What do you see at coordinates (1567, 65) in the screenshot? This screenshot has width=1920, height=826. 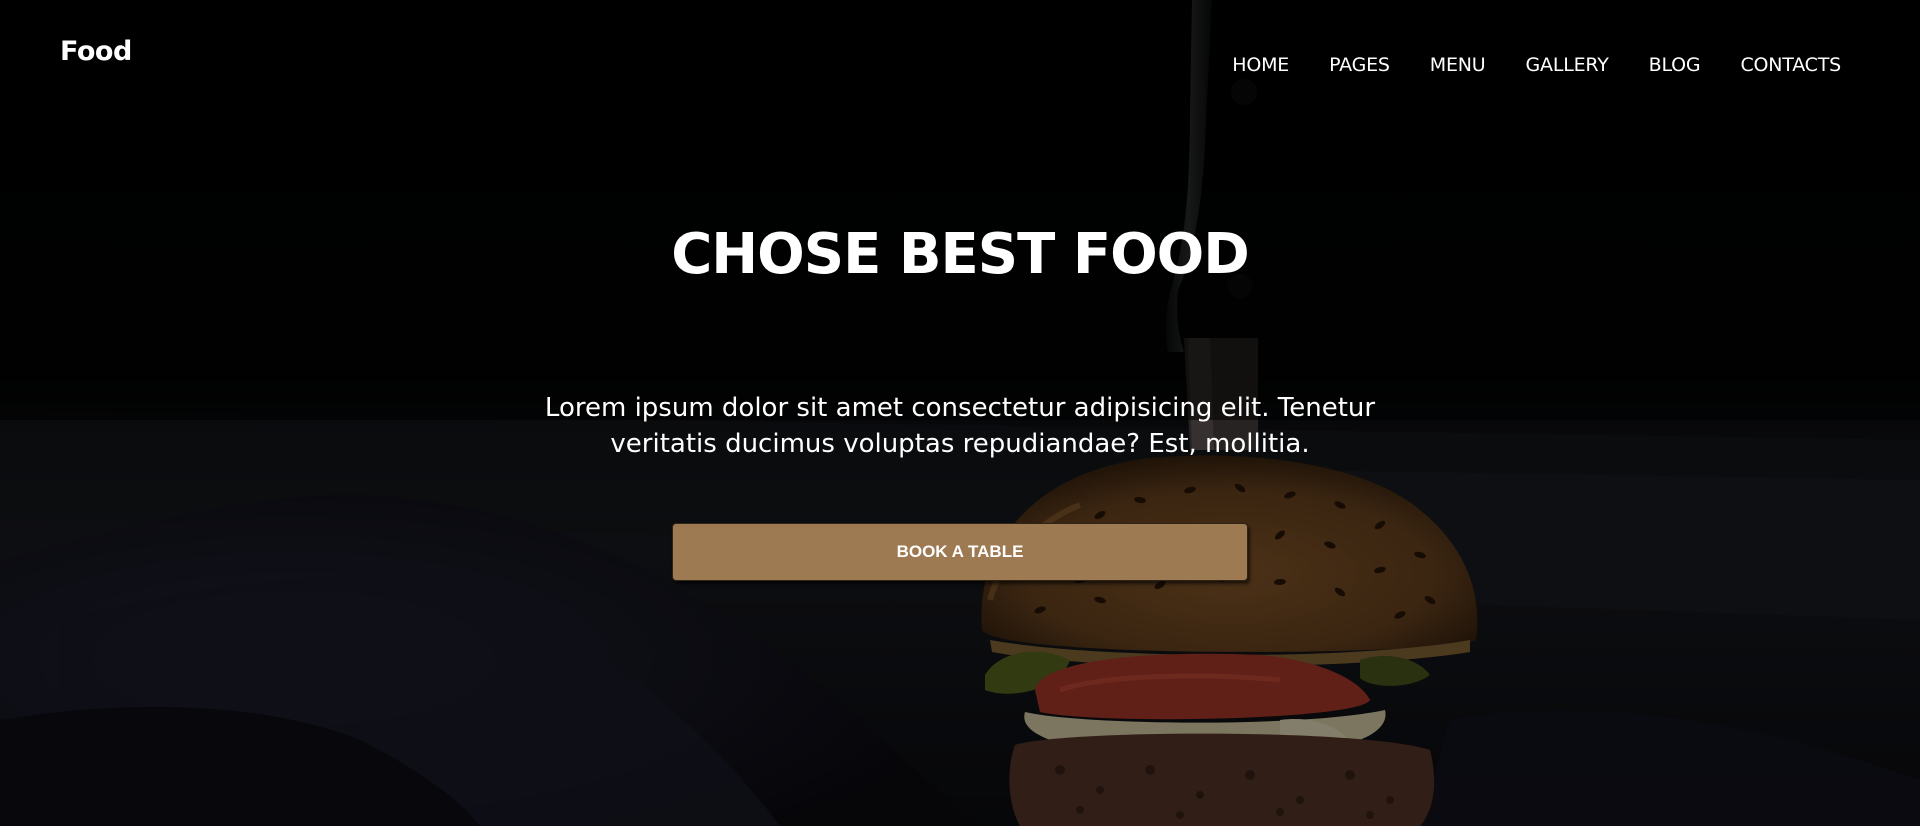 I see `nav-item-gallery: GALLERY` at bounding box center [1567, 65].